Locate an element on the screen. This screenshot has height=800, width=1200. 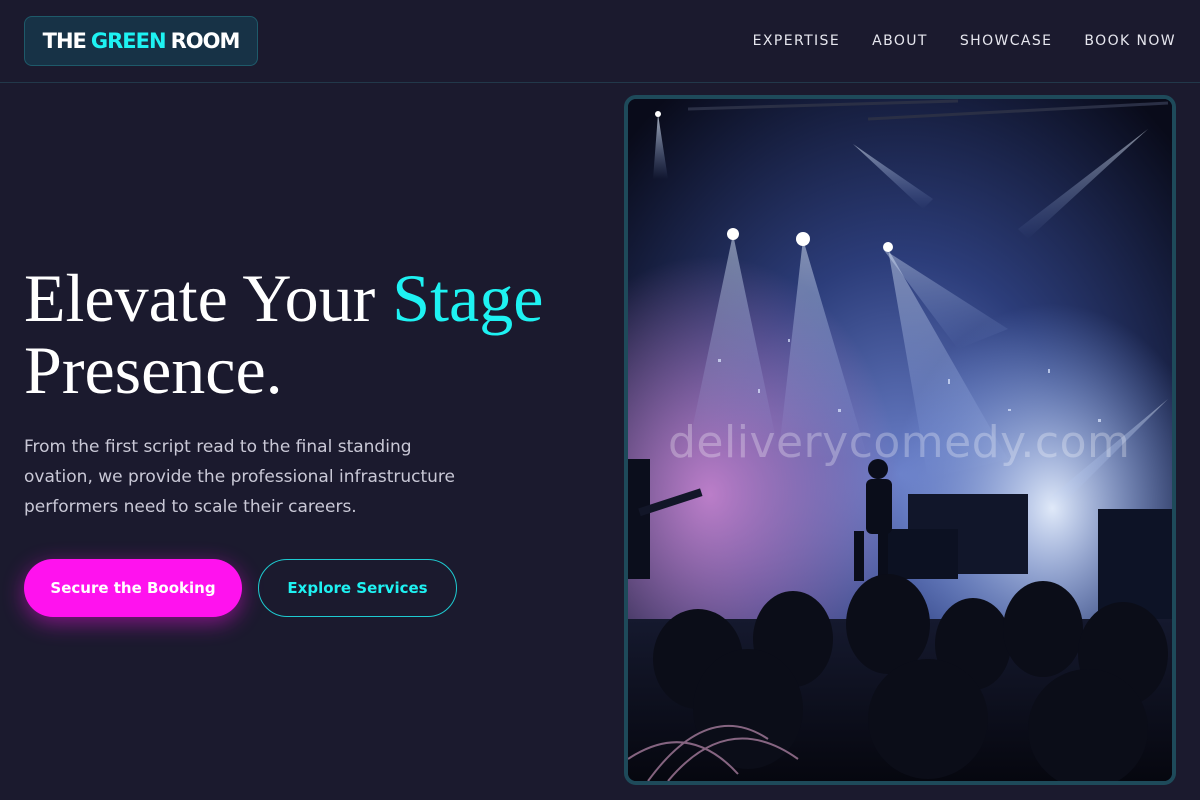
nav-link-showcase: SHOWCASE is located at coordinates (1006, 41).